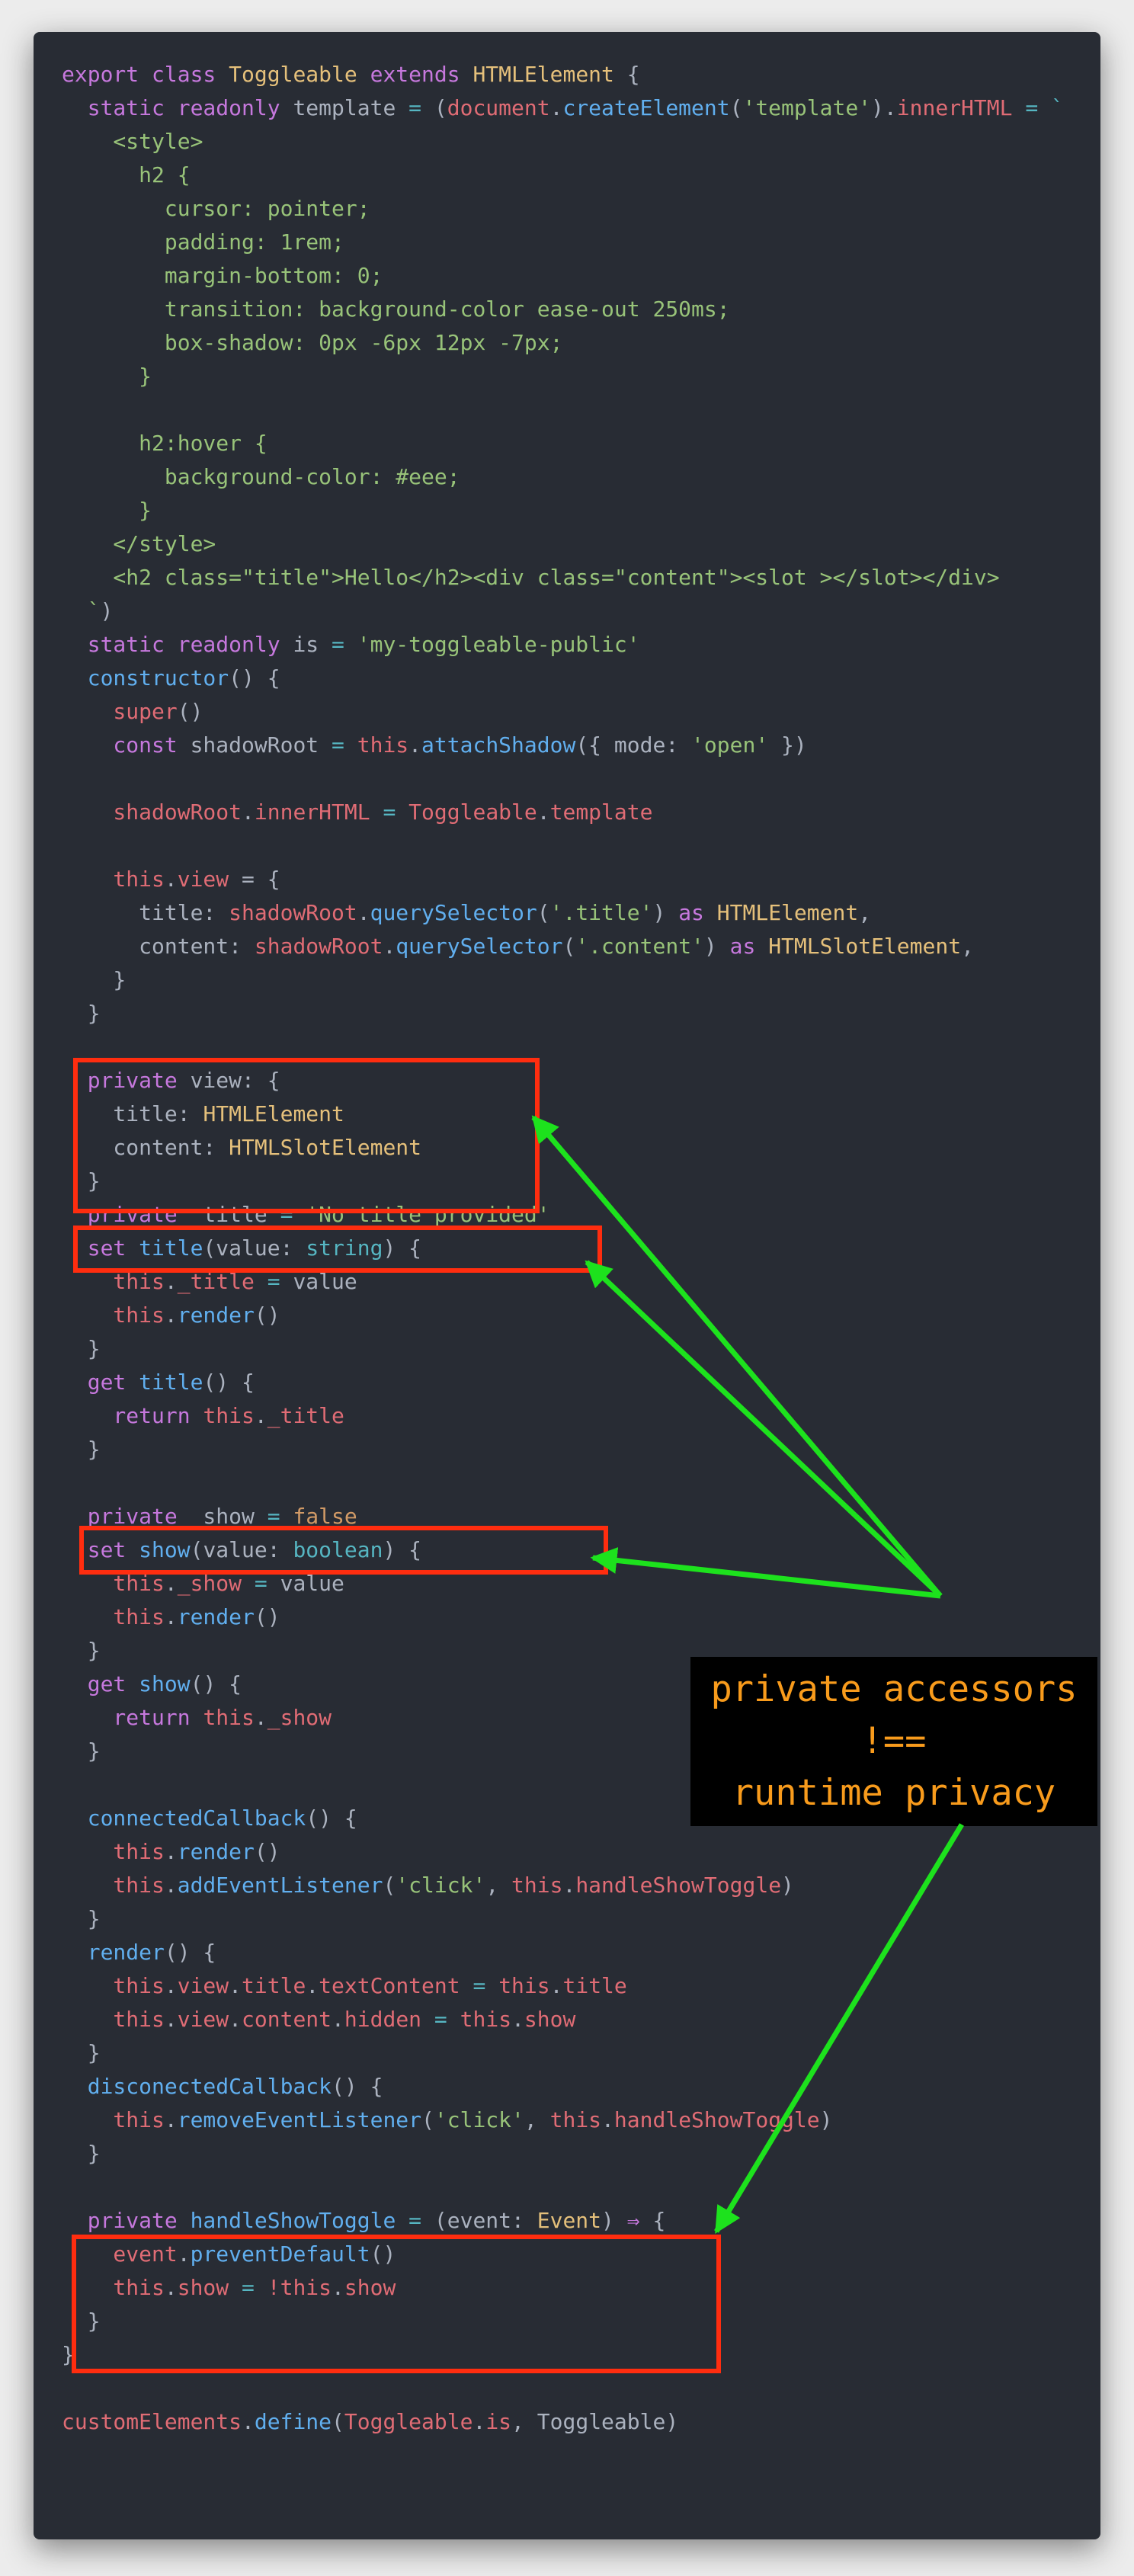  I want to click on arrow-to-show, so click(765, 1573).